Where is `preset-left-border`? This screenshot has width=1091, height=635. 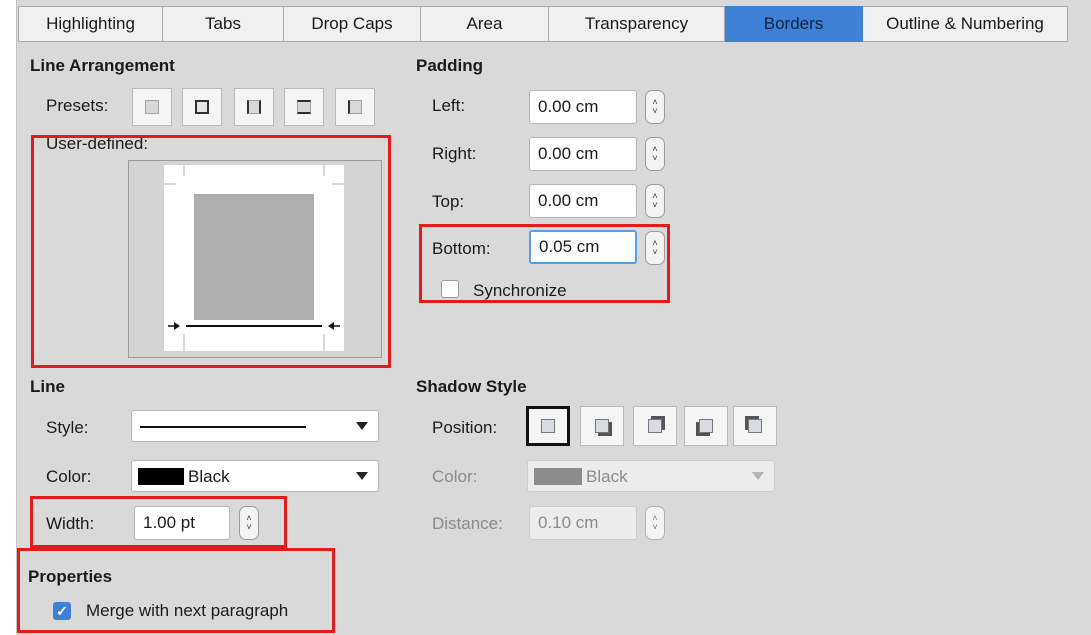
preset-left-border is located at coordinates (355, 107).